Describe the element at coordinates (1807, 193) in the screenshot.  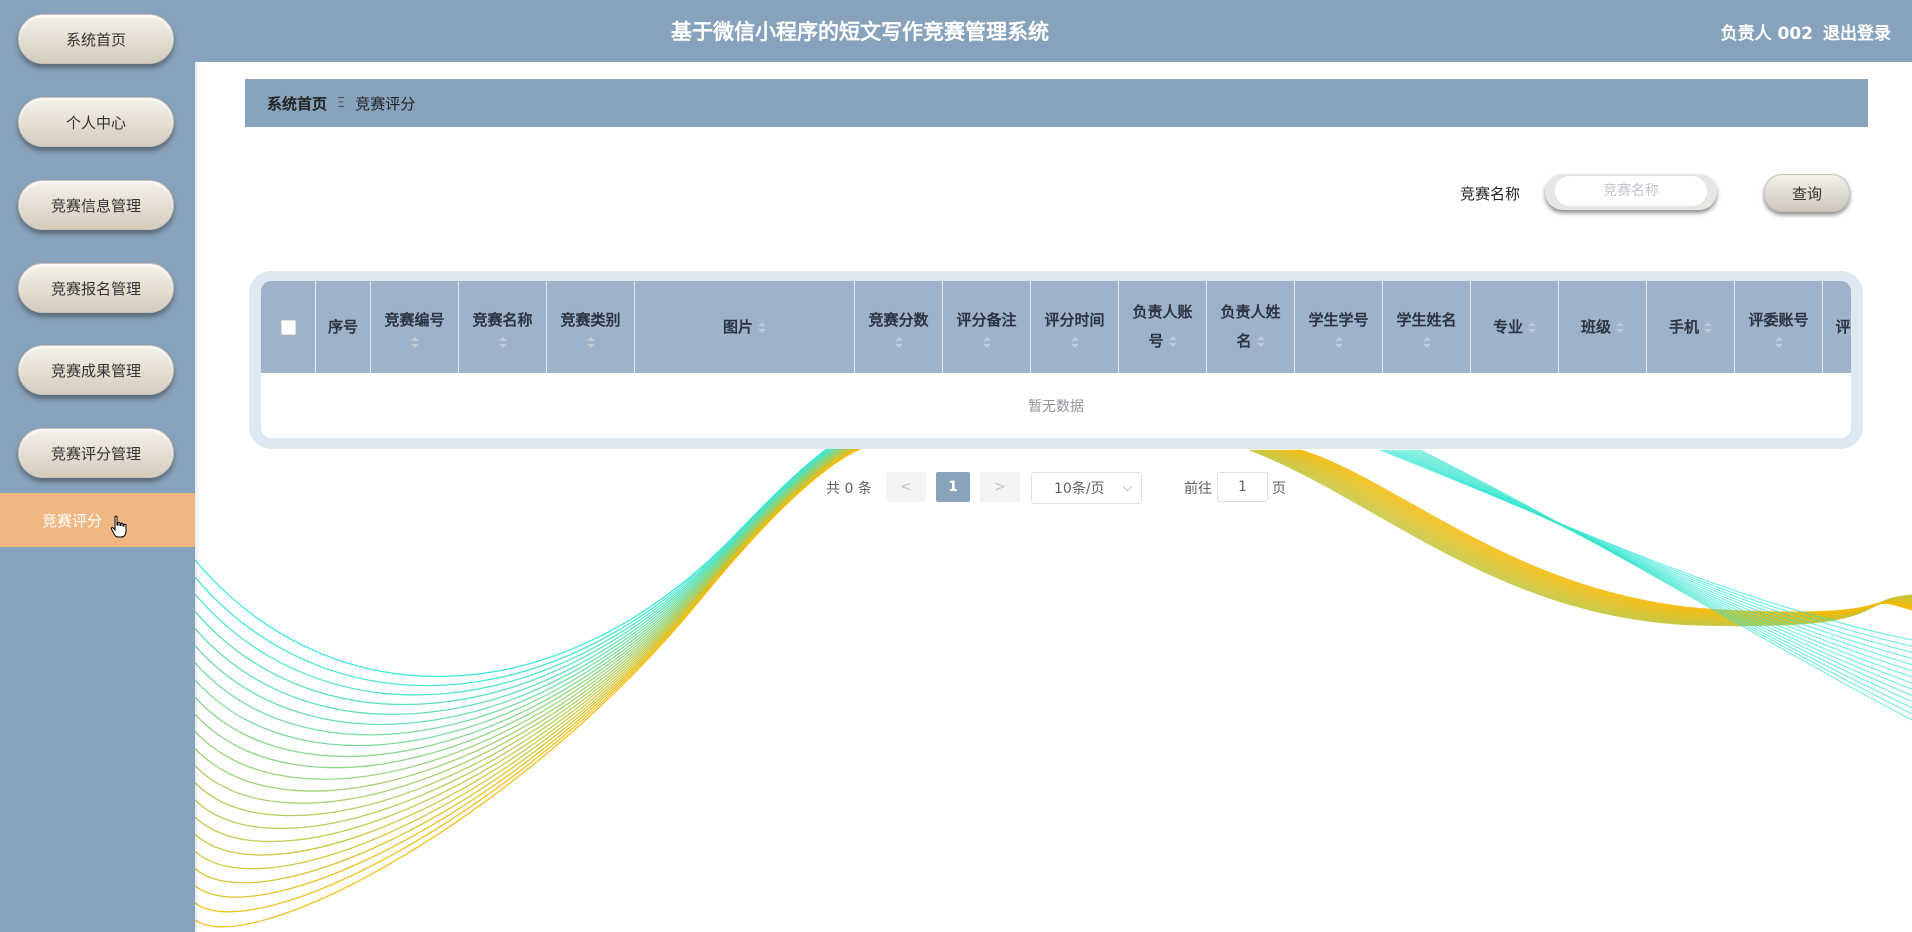
I see `query-button: 查询` at that location.